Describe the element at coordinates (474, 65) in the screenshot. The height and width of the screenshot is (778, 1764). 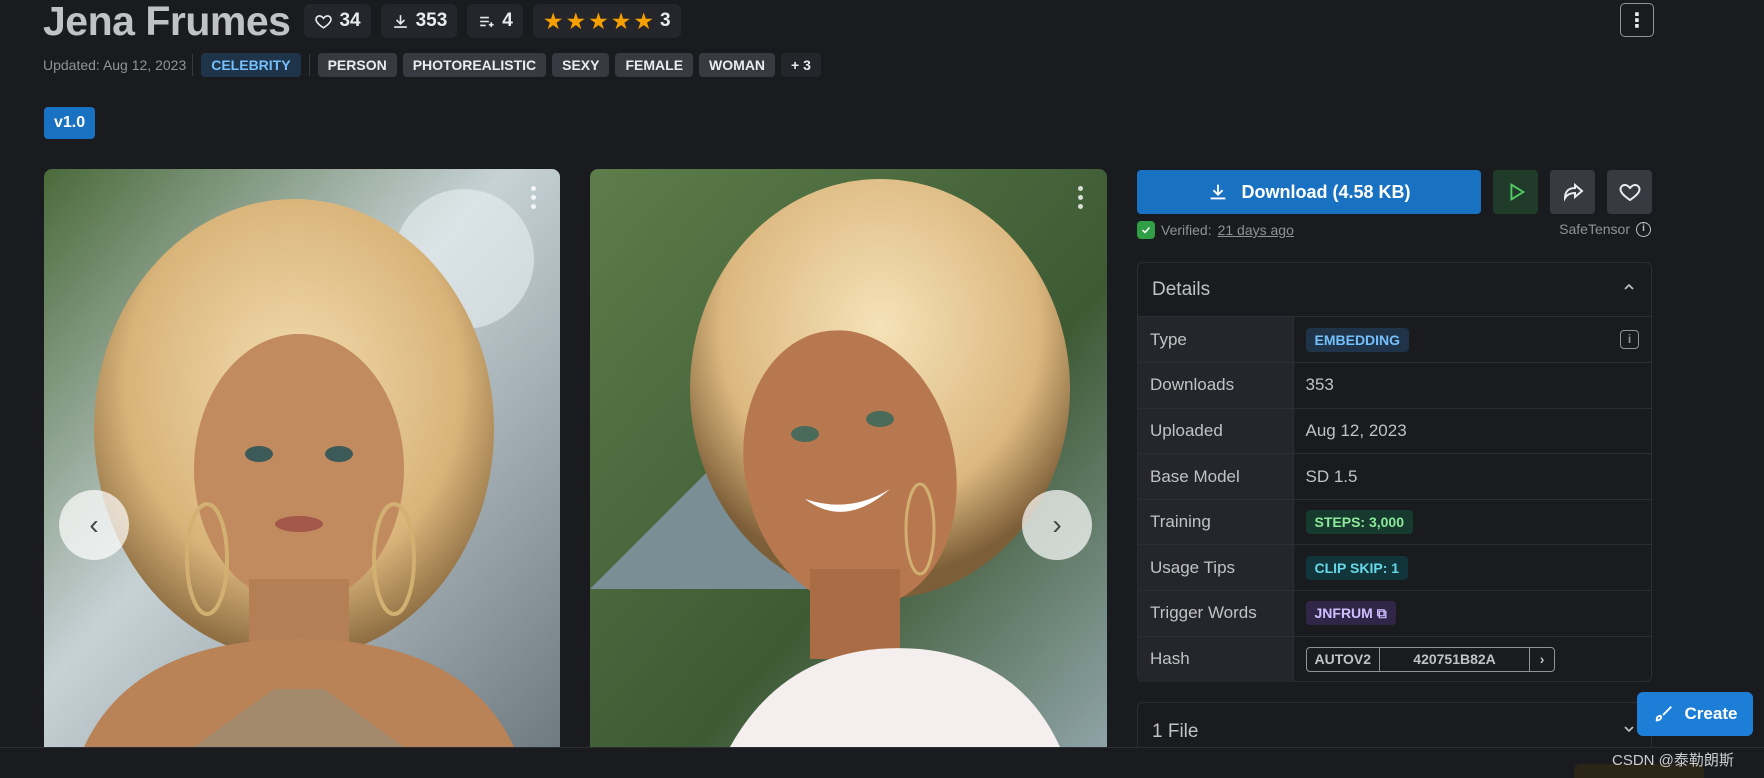
I see `tag-photorealistic: PHOTOREALISTIC` at that location.